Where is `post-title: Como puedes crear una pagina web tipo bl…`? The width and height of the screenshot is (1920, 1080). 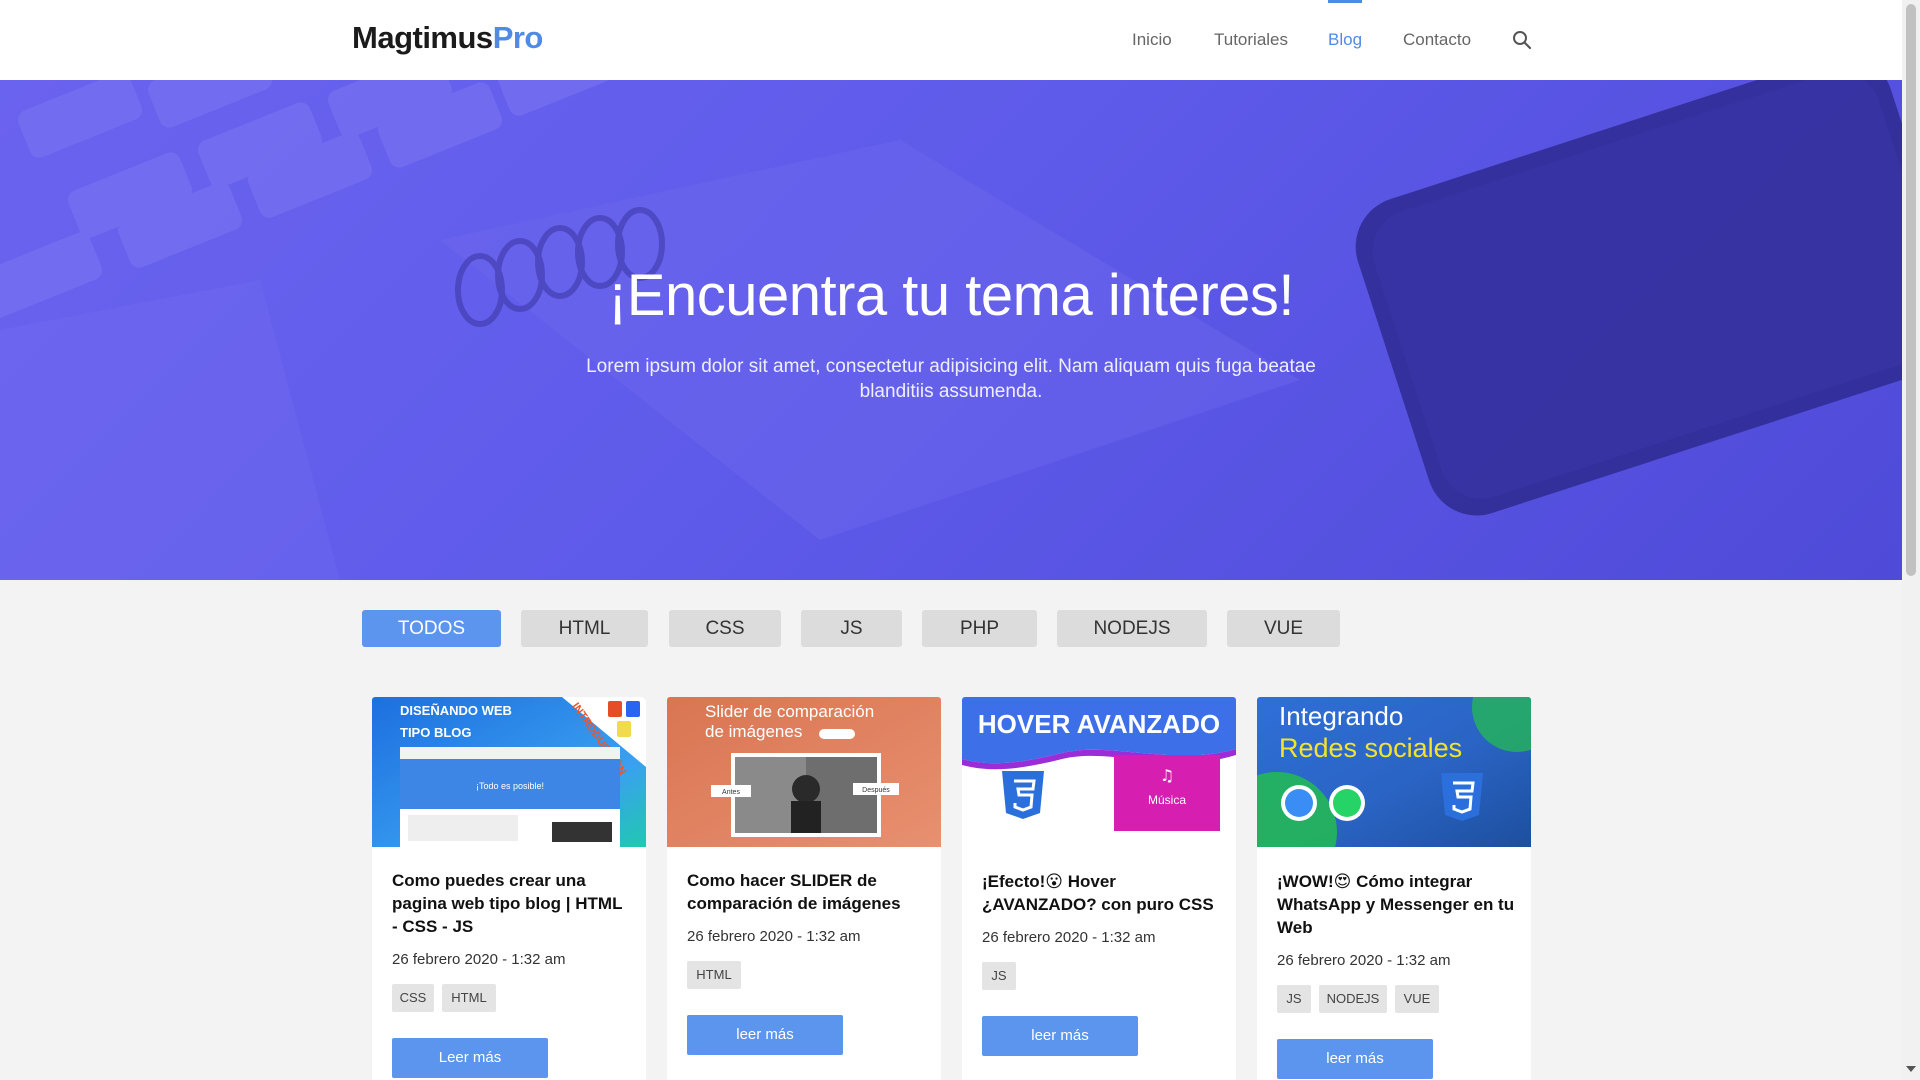
post-title: Como puedes crear una pagina web tipo bl… is located at coordinates (512, 903).